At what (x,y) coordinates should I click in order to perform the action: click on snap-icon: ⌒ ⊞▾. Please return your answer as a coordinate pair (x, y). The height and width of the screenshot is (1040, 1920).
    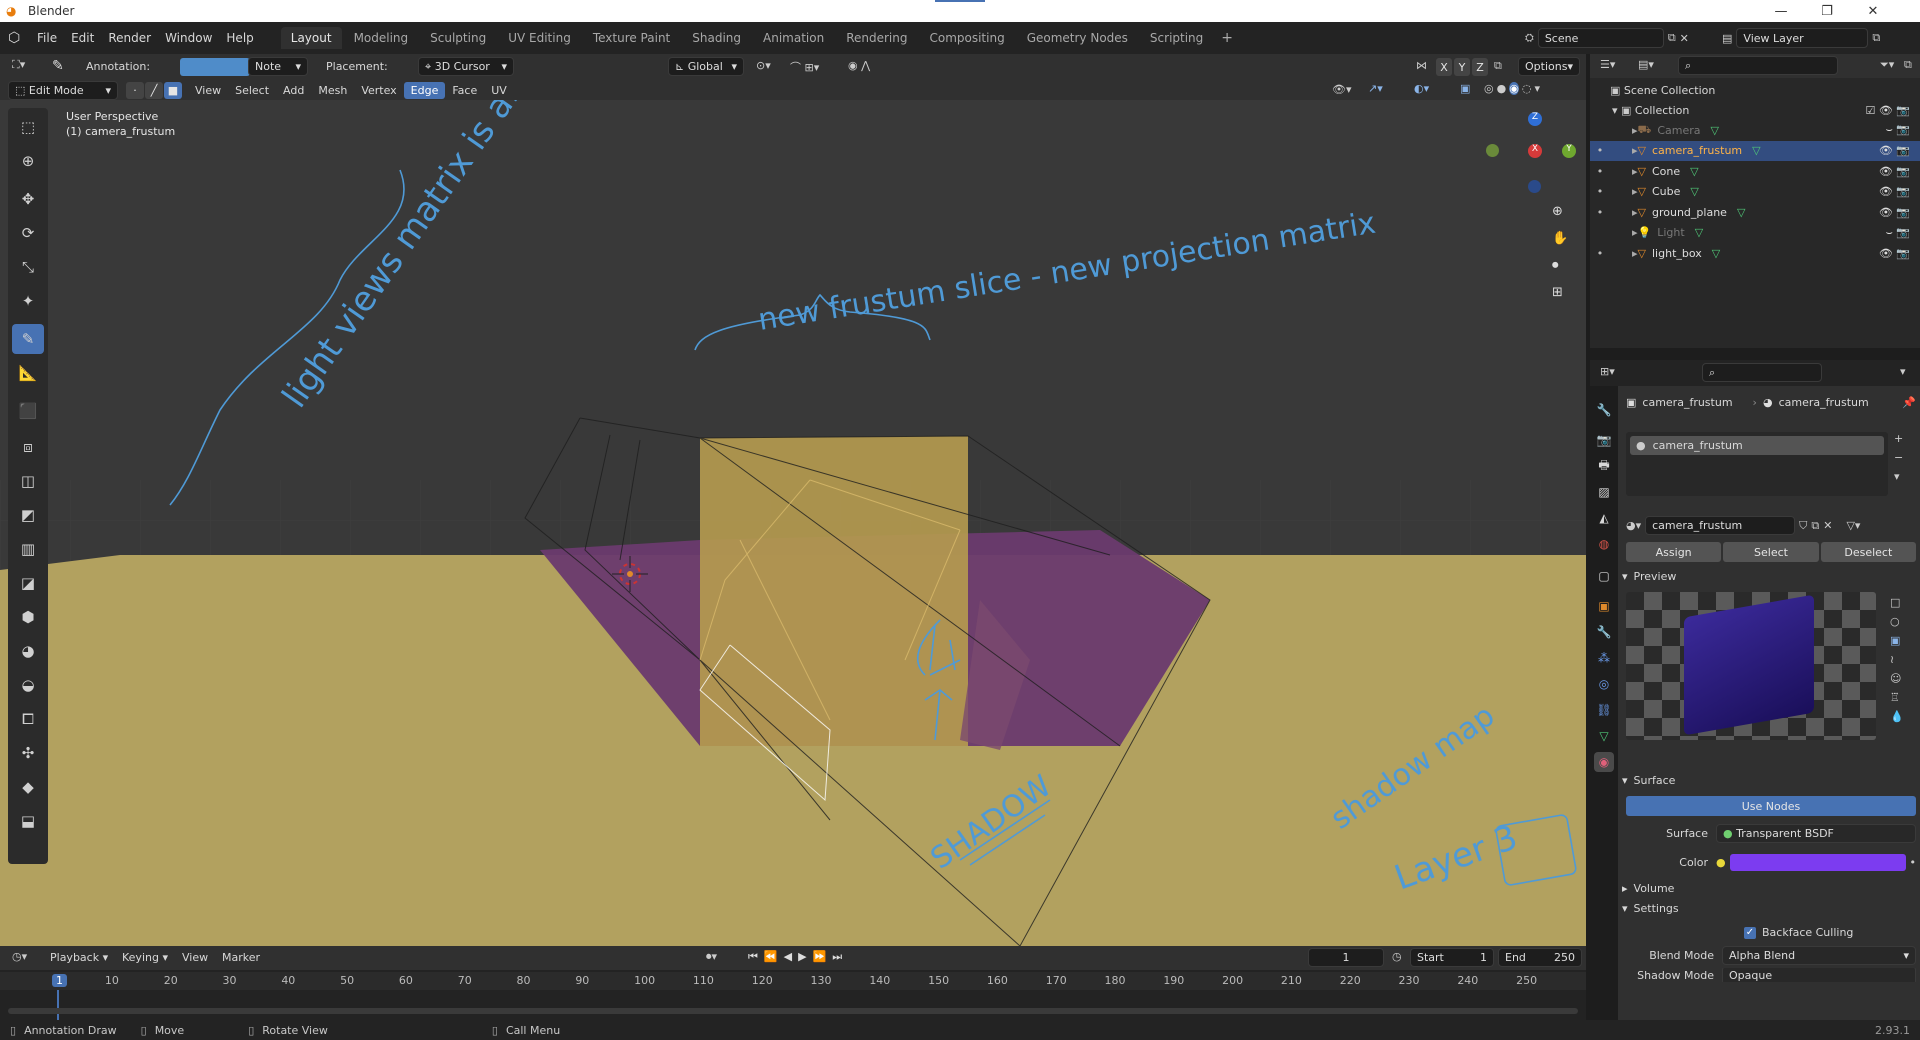
    Looking at the image, I should click on (804, 67).